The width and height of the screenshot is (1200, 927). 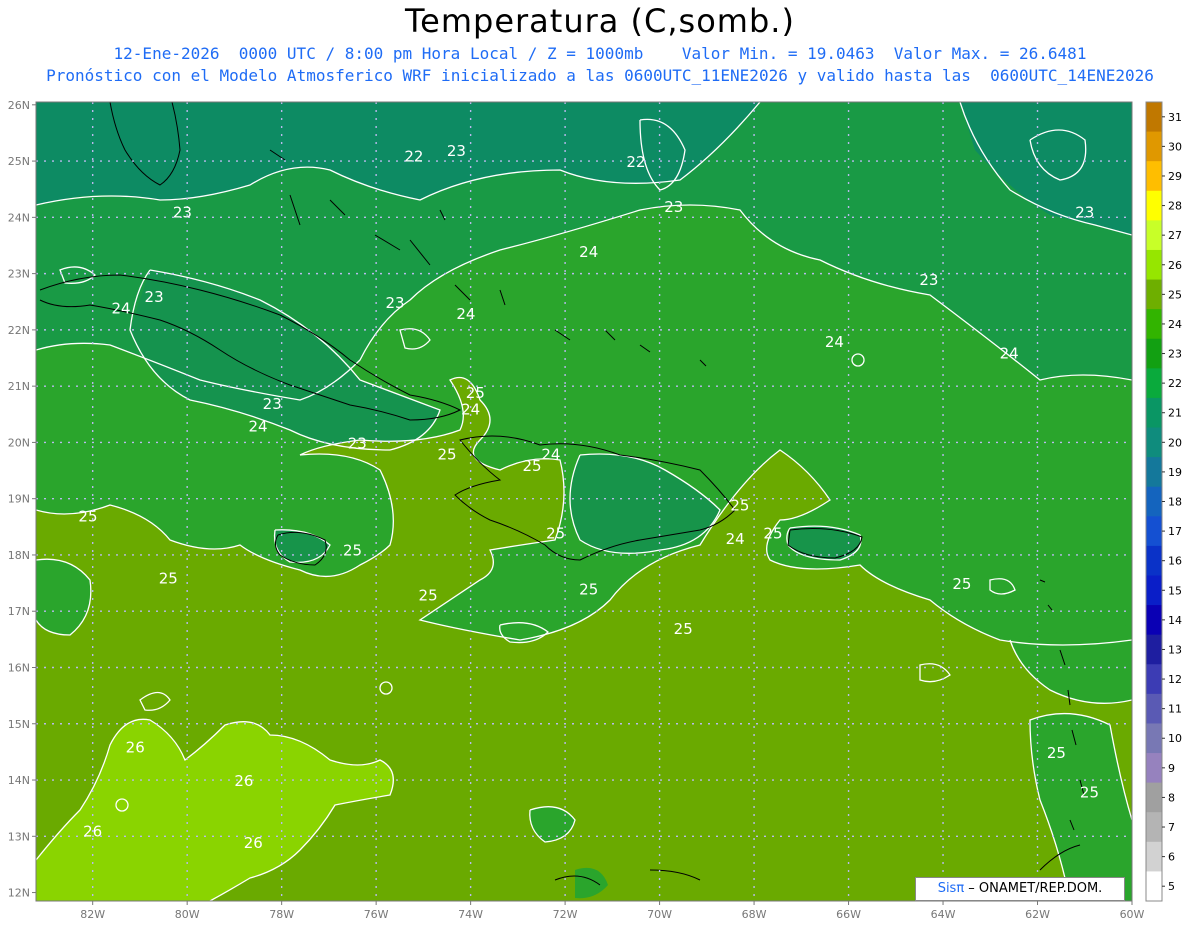 I want to click on colorbar-label: 8, so click(x=1171, y=797).